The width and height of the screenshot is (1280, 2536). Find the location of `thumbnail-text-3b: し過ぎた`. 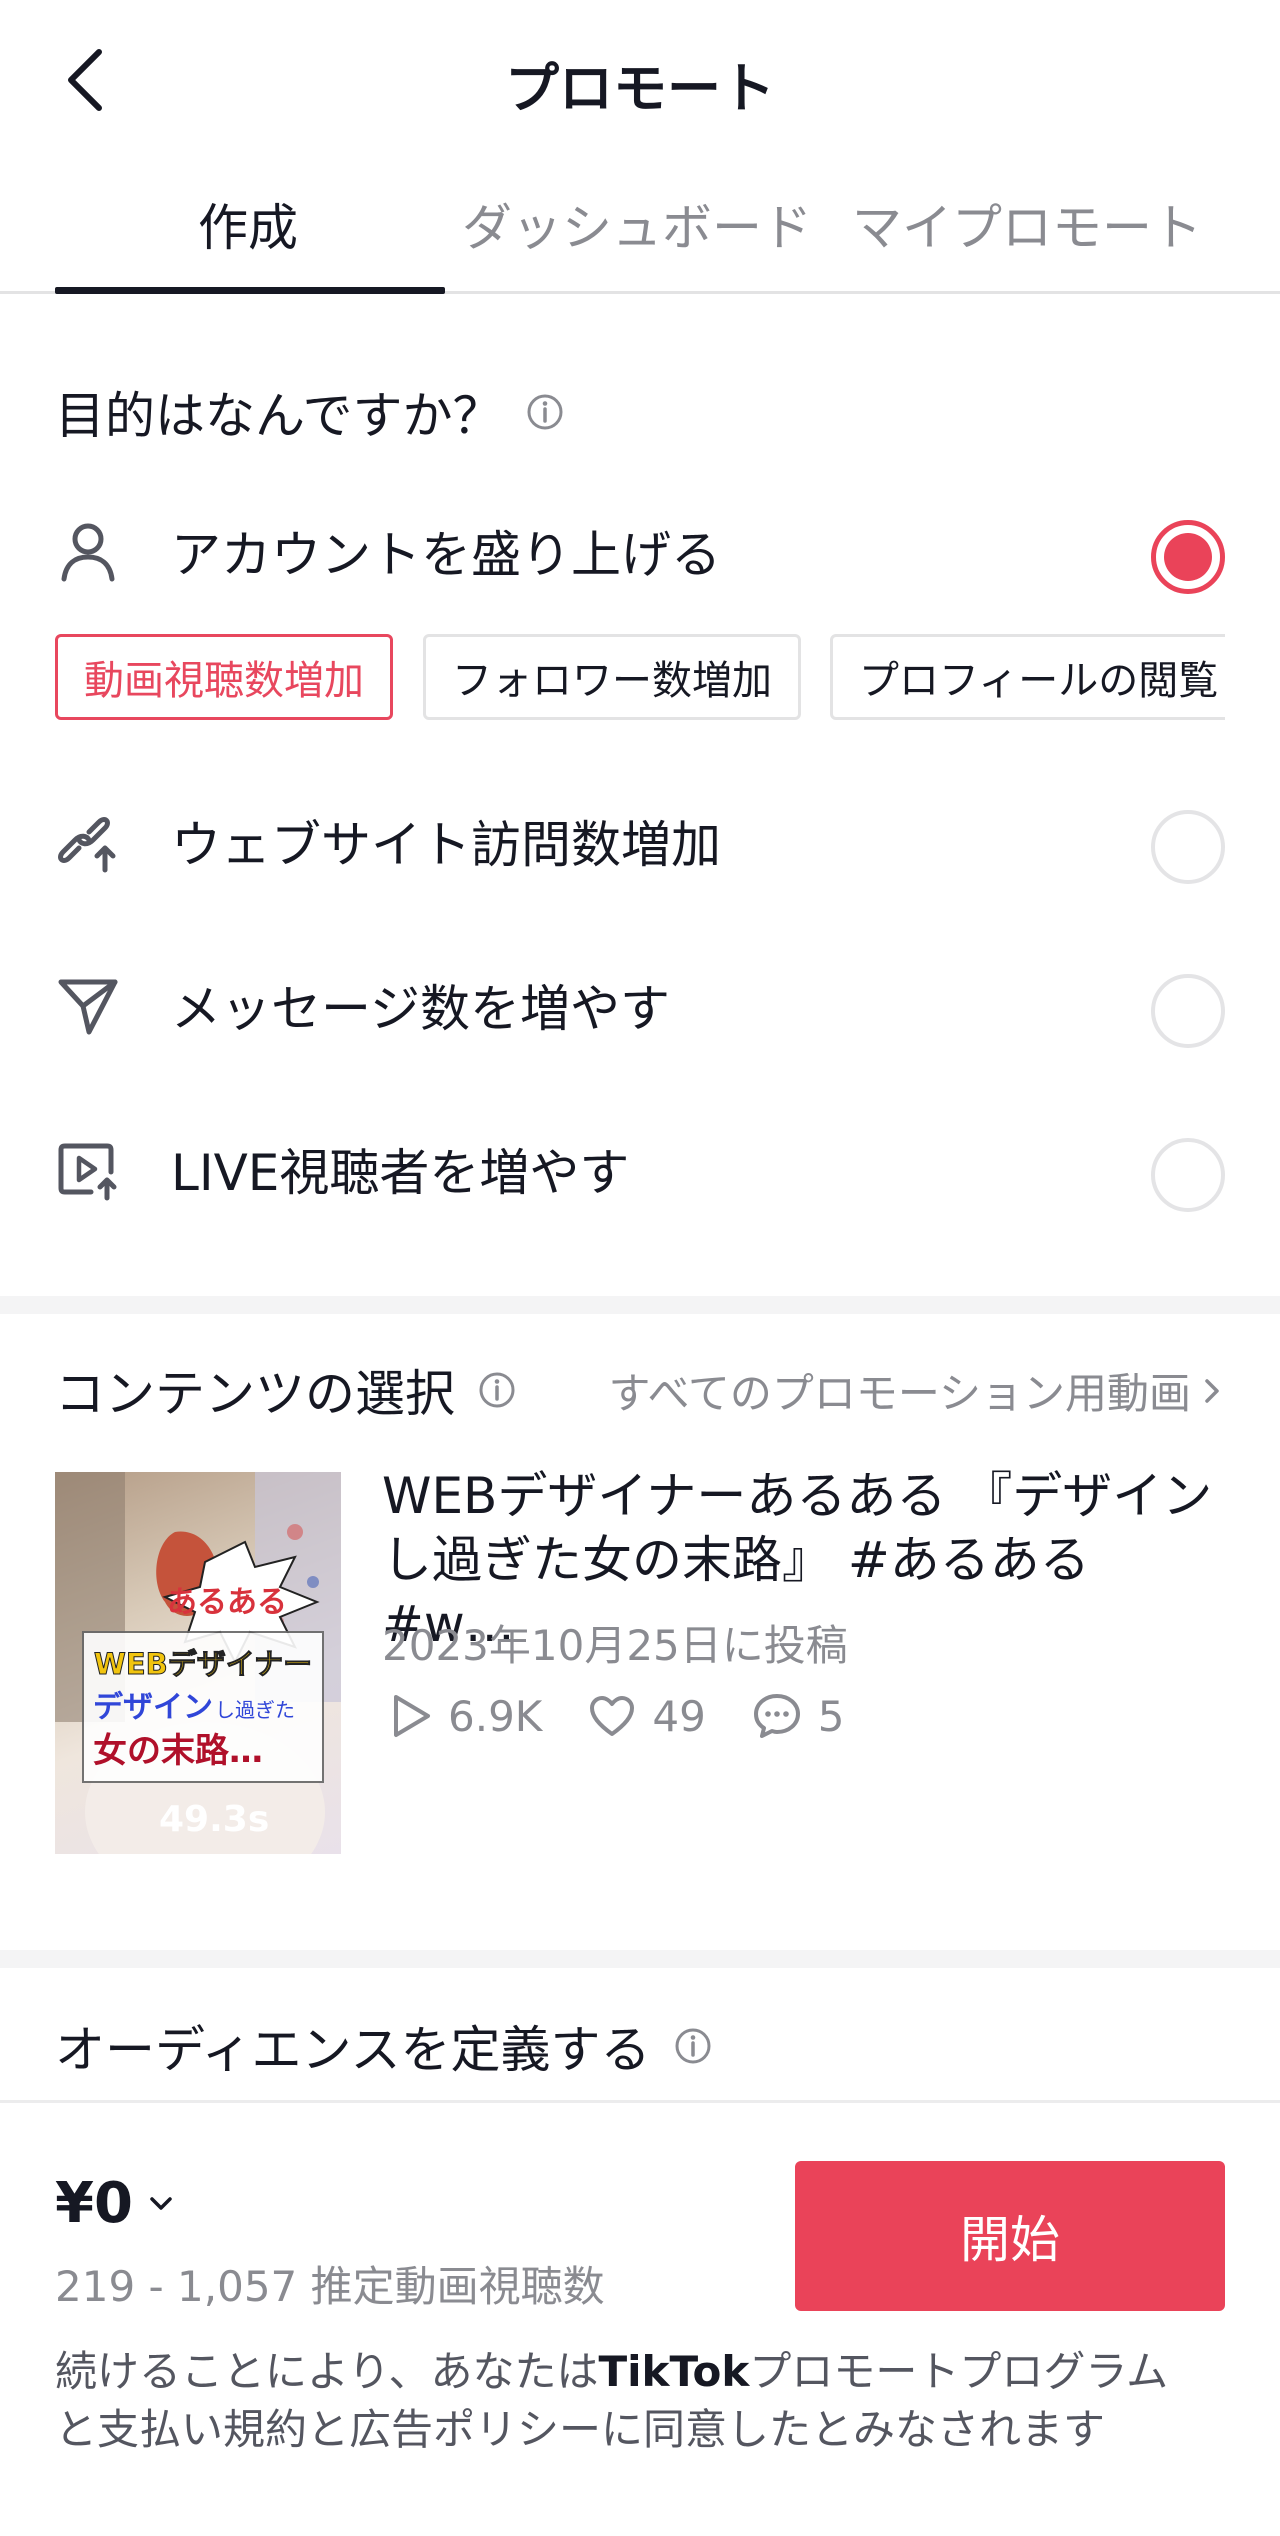

thumbnail-text-3b: し過ぎた is located at coordinates (255, 1710).